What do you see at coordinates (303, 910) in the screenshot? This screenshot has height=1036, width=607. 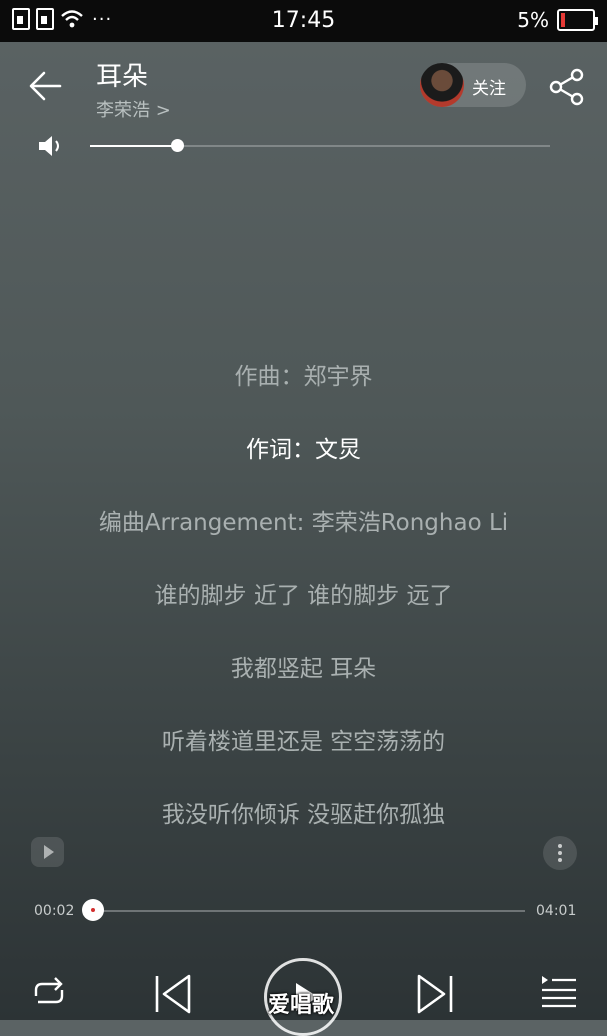 I see `progress-slider` at bounding box center [303, 910].